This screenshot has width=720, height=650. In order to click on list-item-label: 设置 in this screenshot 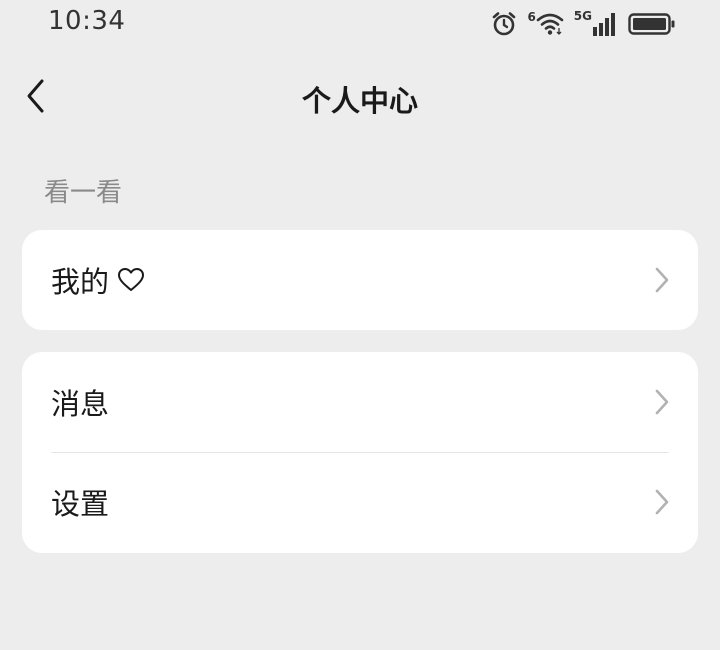, I will do `click(80, 504)`.